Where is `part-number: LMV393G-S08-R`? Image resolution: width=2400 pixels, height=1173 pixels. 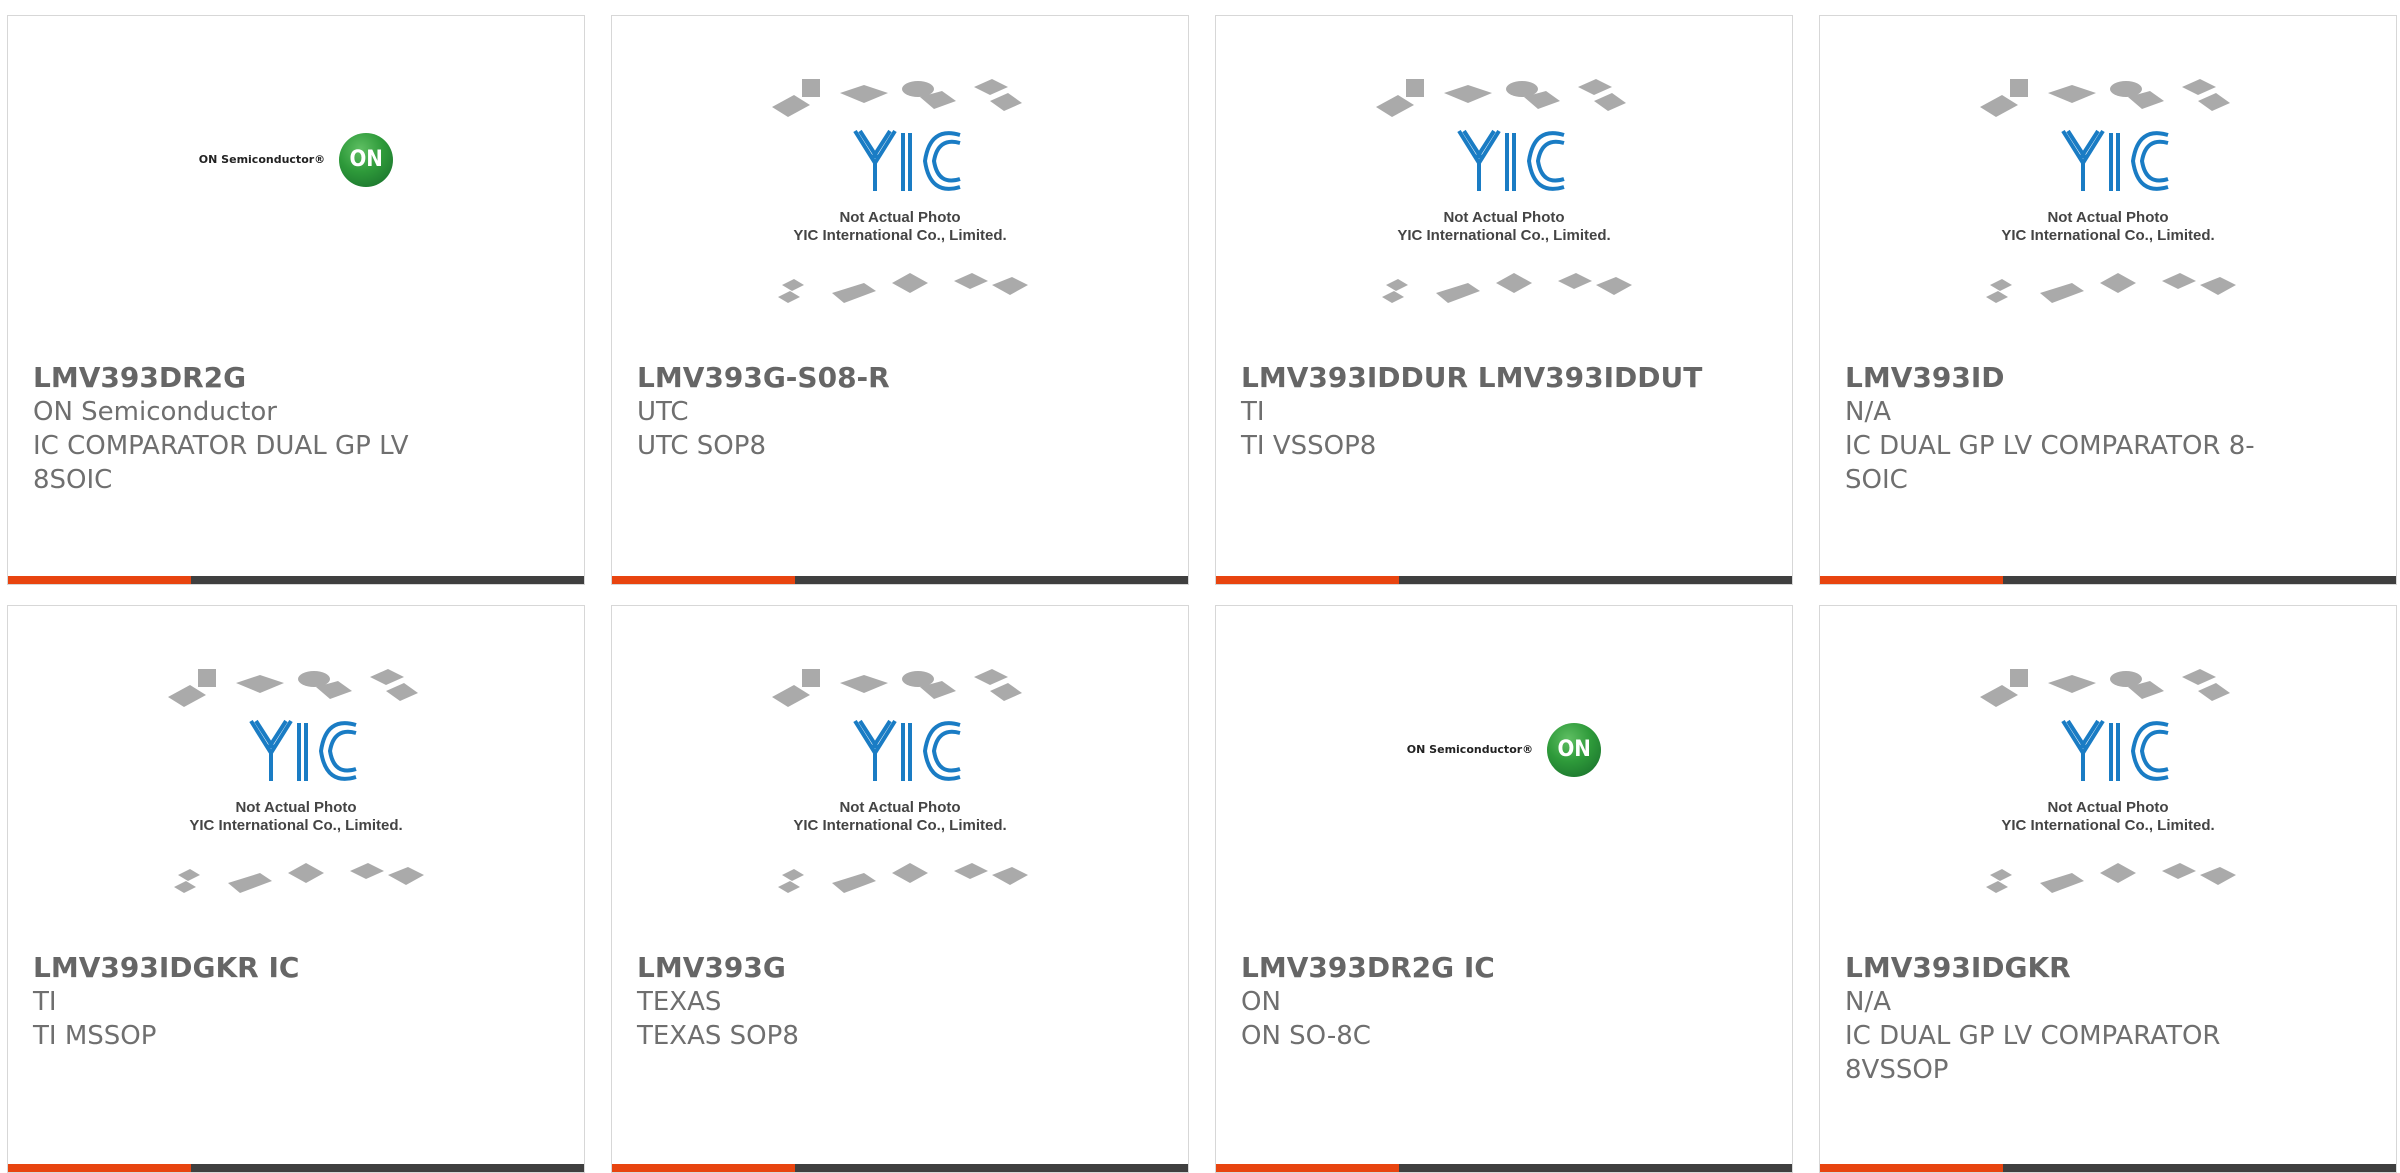 part-number: LMV393G-S08-R is located at coordinates (902, 378).